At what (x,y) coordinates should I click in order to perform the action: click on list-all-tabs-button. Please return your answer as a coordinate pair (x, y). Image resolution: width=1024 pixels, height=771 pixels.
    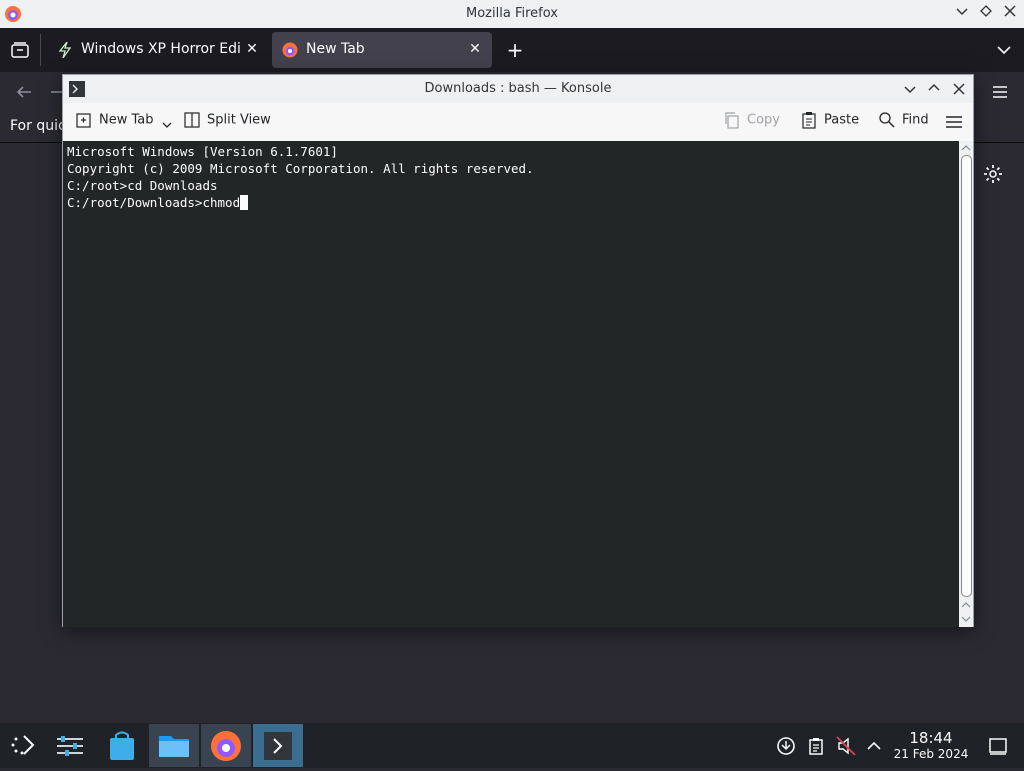
    Looking at the image, I should click on (1004, 50).